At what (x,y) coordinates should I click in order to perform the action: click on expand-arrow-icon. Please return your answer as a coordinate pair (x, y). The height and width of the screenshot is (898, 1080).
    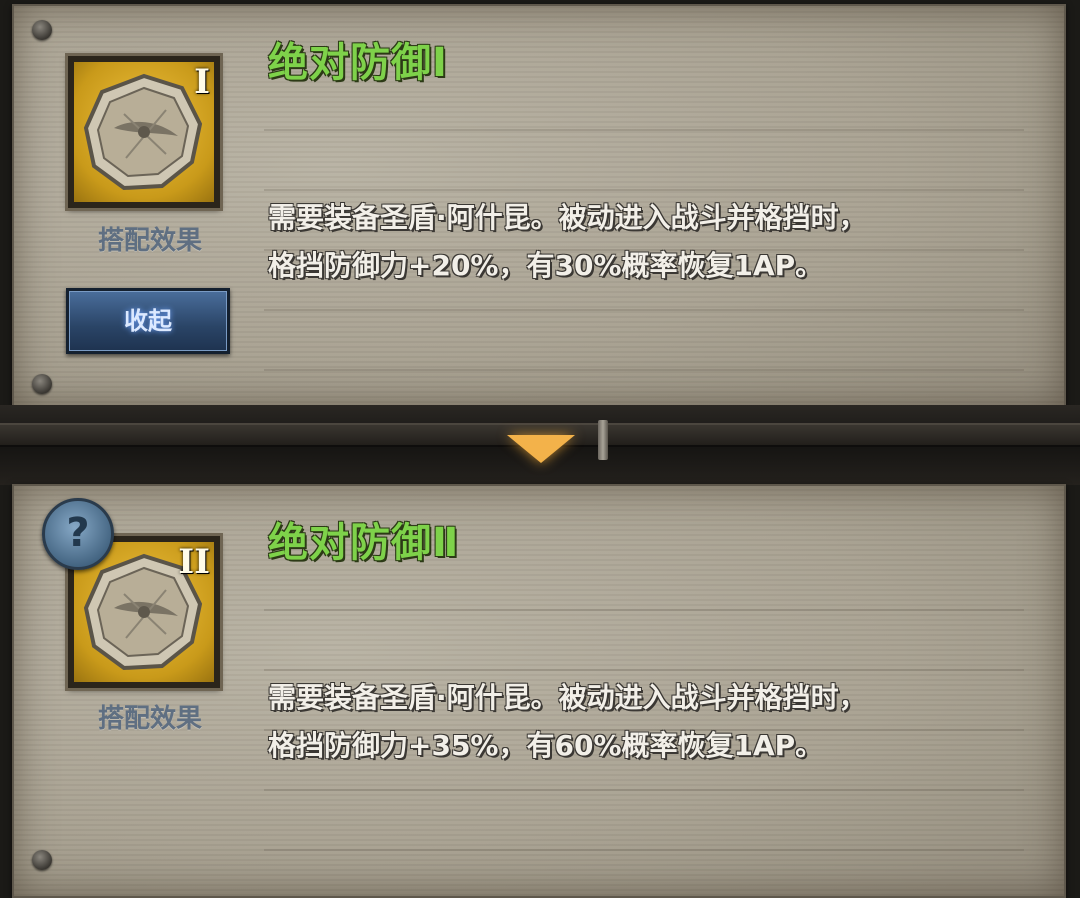
    Looking at the image, I should click on (541, 449).